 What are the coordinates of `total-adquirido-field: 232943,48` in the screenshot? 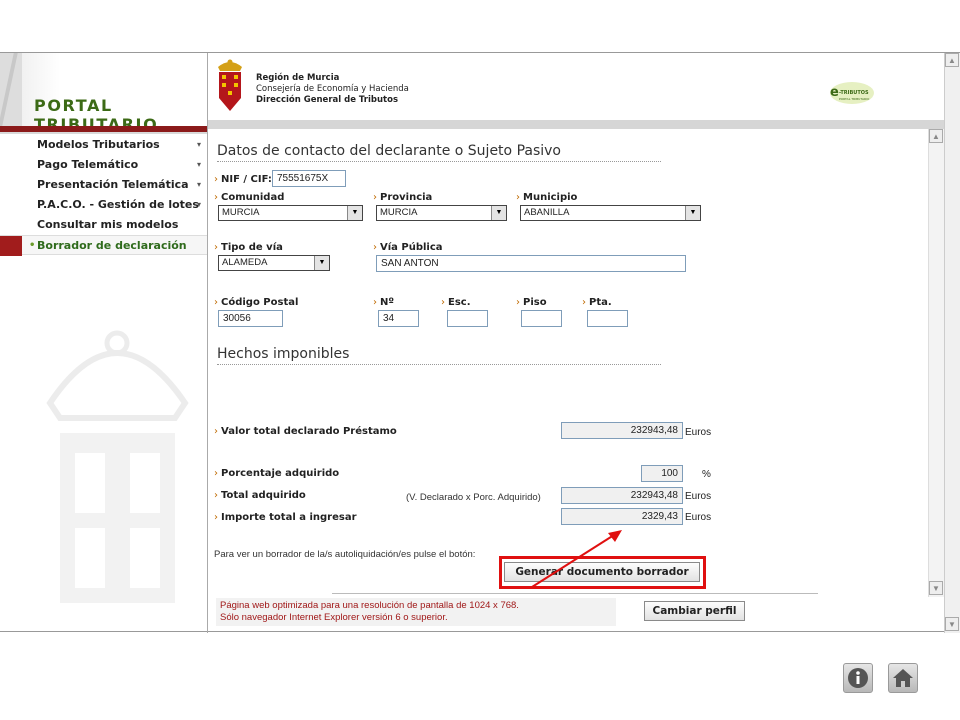 It's located at (622, 495).